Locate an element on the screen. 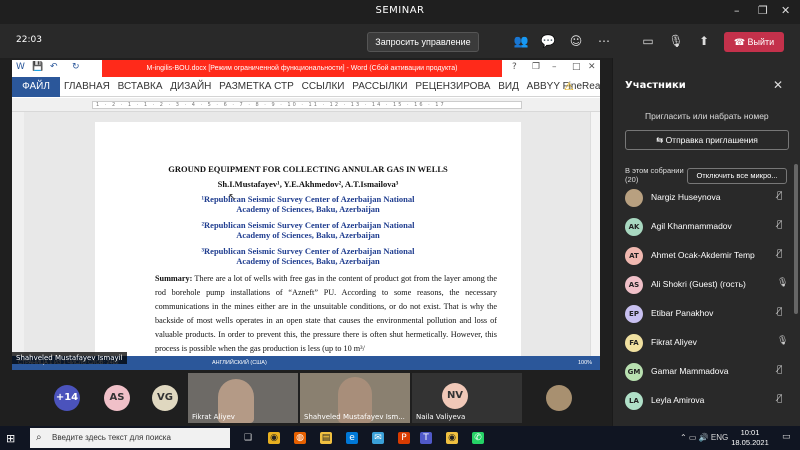  participant-row: Nargiz Huseynova 🎙̸ is located at coordinates (709, 198).